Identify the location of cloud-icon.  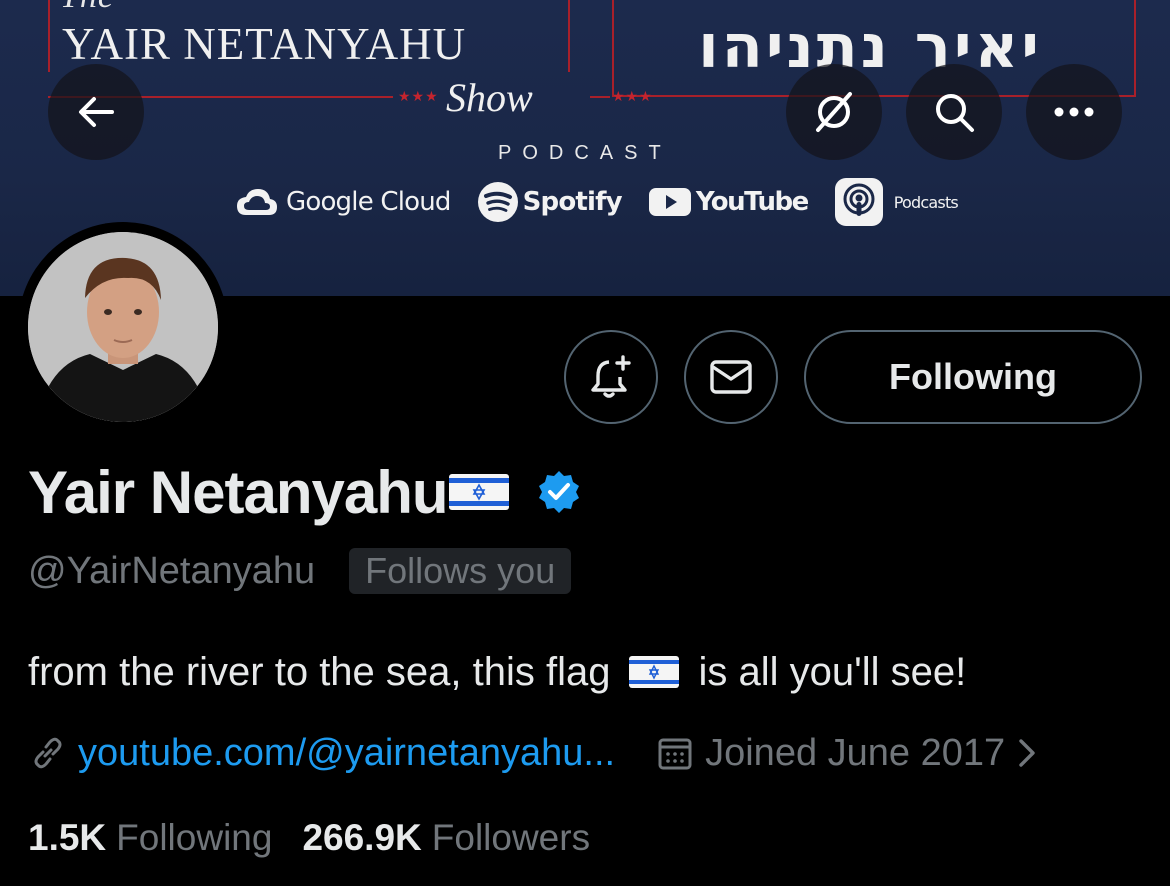
(257, 202).